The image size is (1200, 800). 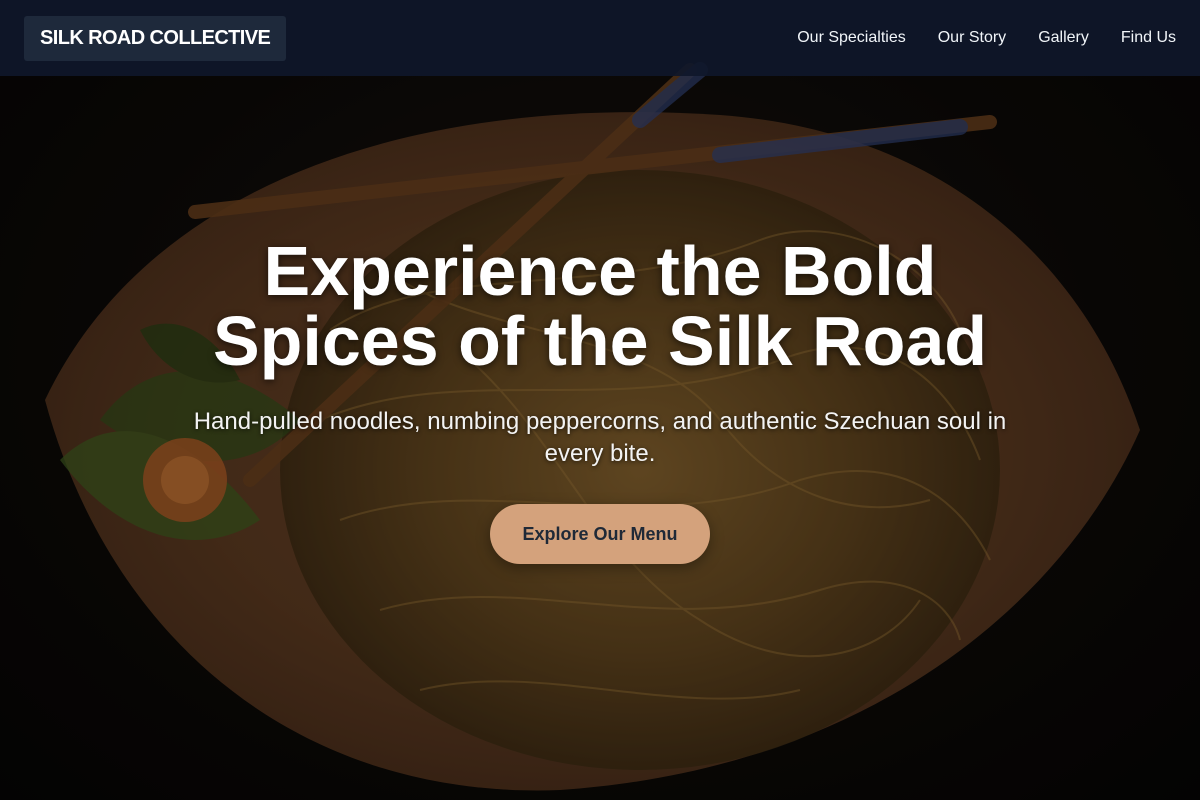 What do you see at coordinates (1063, 38) in the screenshot?
I see `nav-link-gallery: Gallery` at bounding box center [1063, 38].